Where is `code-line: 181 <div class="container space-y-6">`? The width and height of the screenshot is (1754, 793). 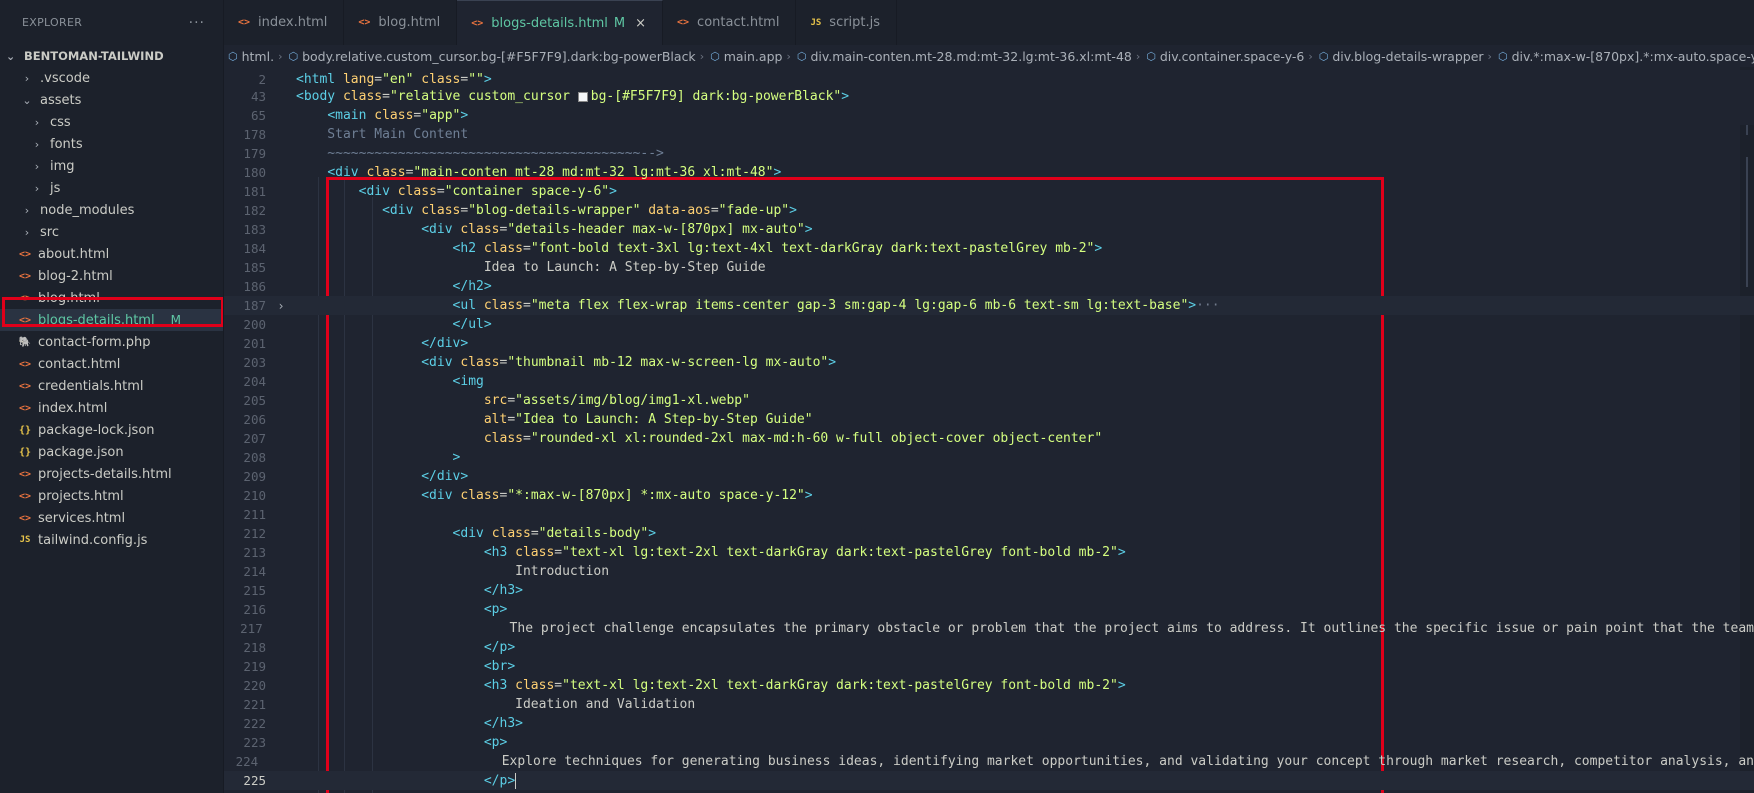 code-line: 181 <div class="container space-y-6"> is located at coordinates (989, 191).